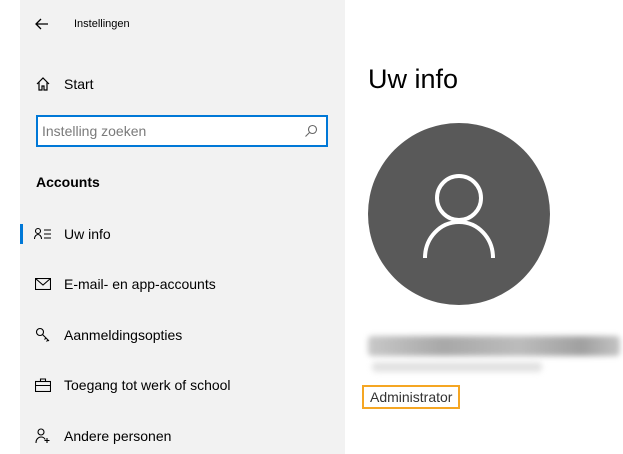 This screenshot has height=454, width=623. What do you see at coordinates (21, 234) in the screenshot?
I see `active-indicator` at bounding box center [21, 234].